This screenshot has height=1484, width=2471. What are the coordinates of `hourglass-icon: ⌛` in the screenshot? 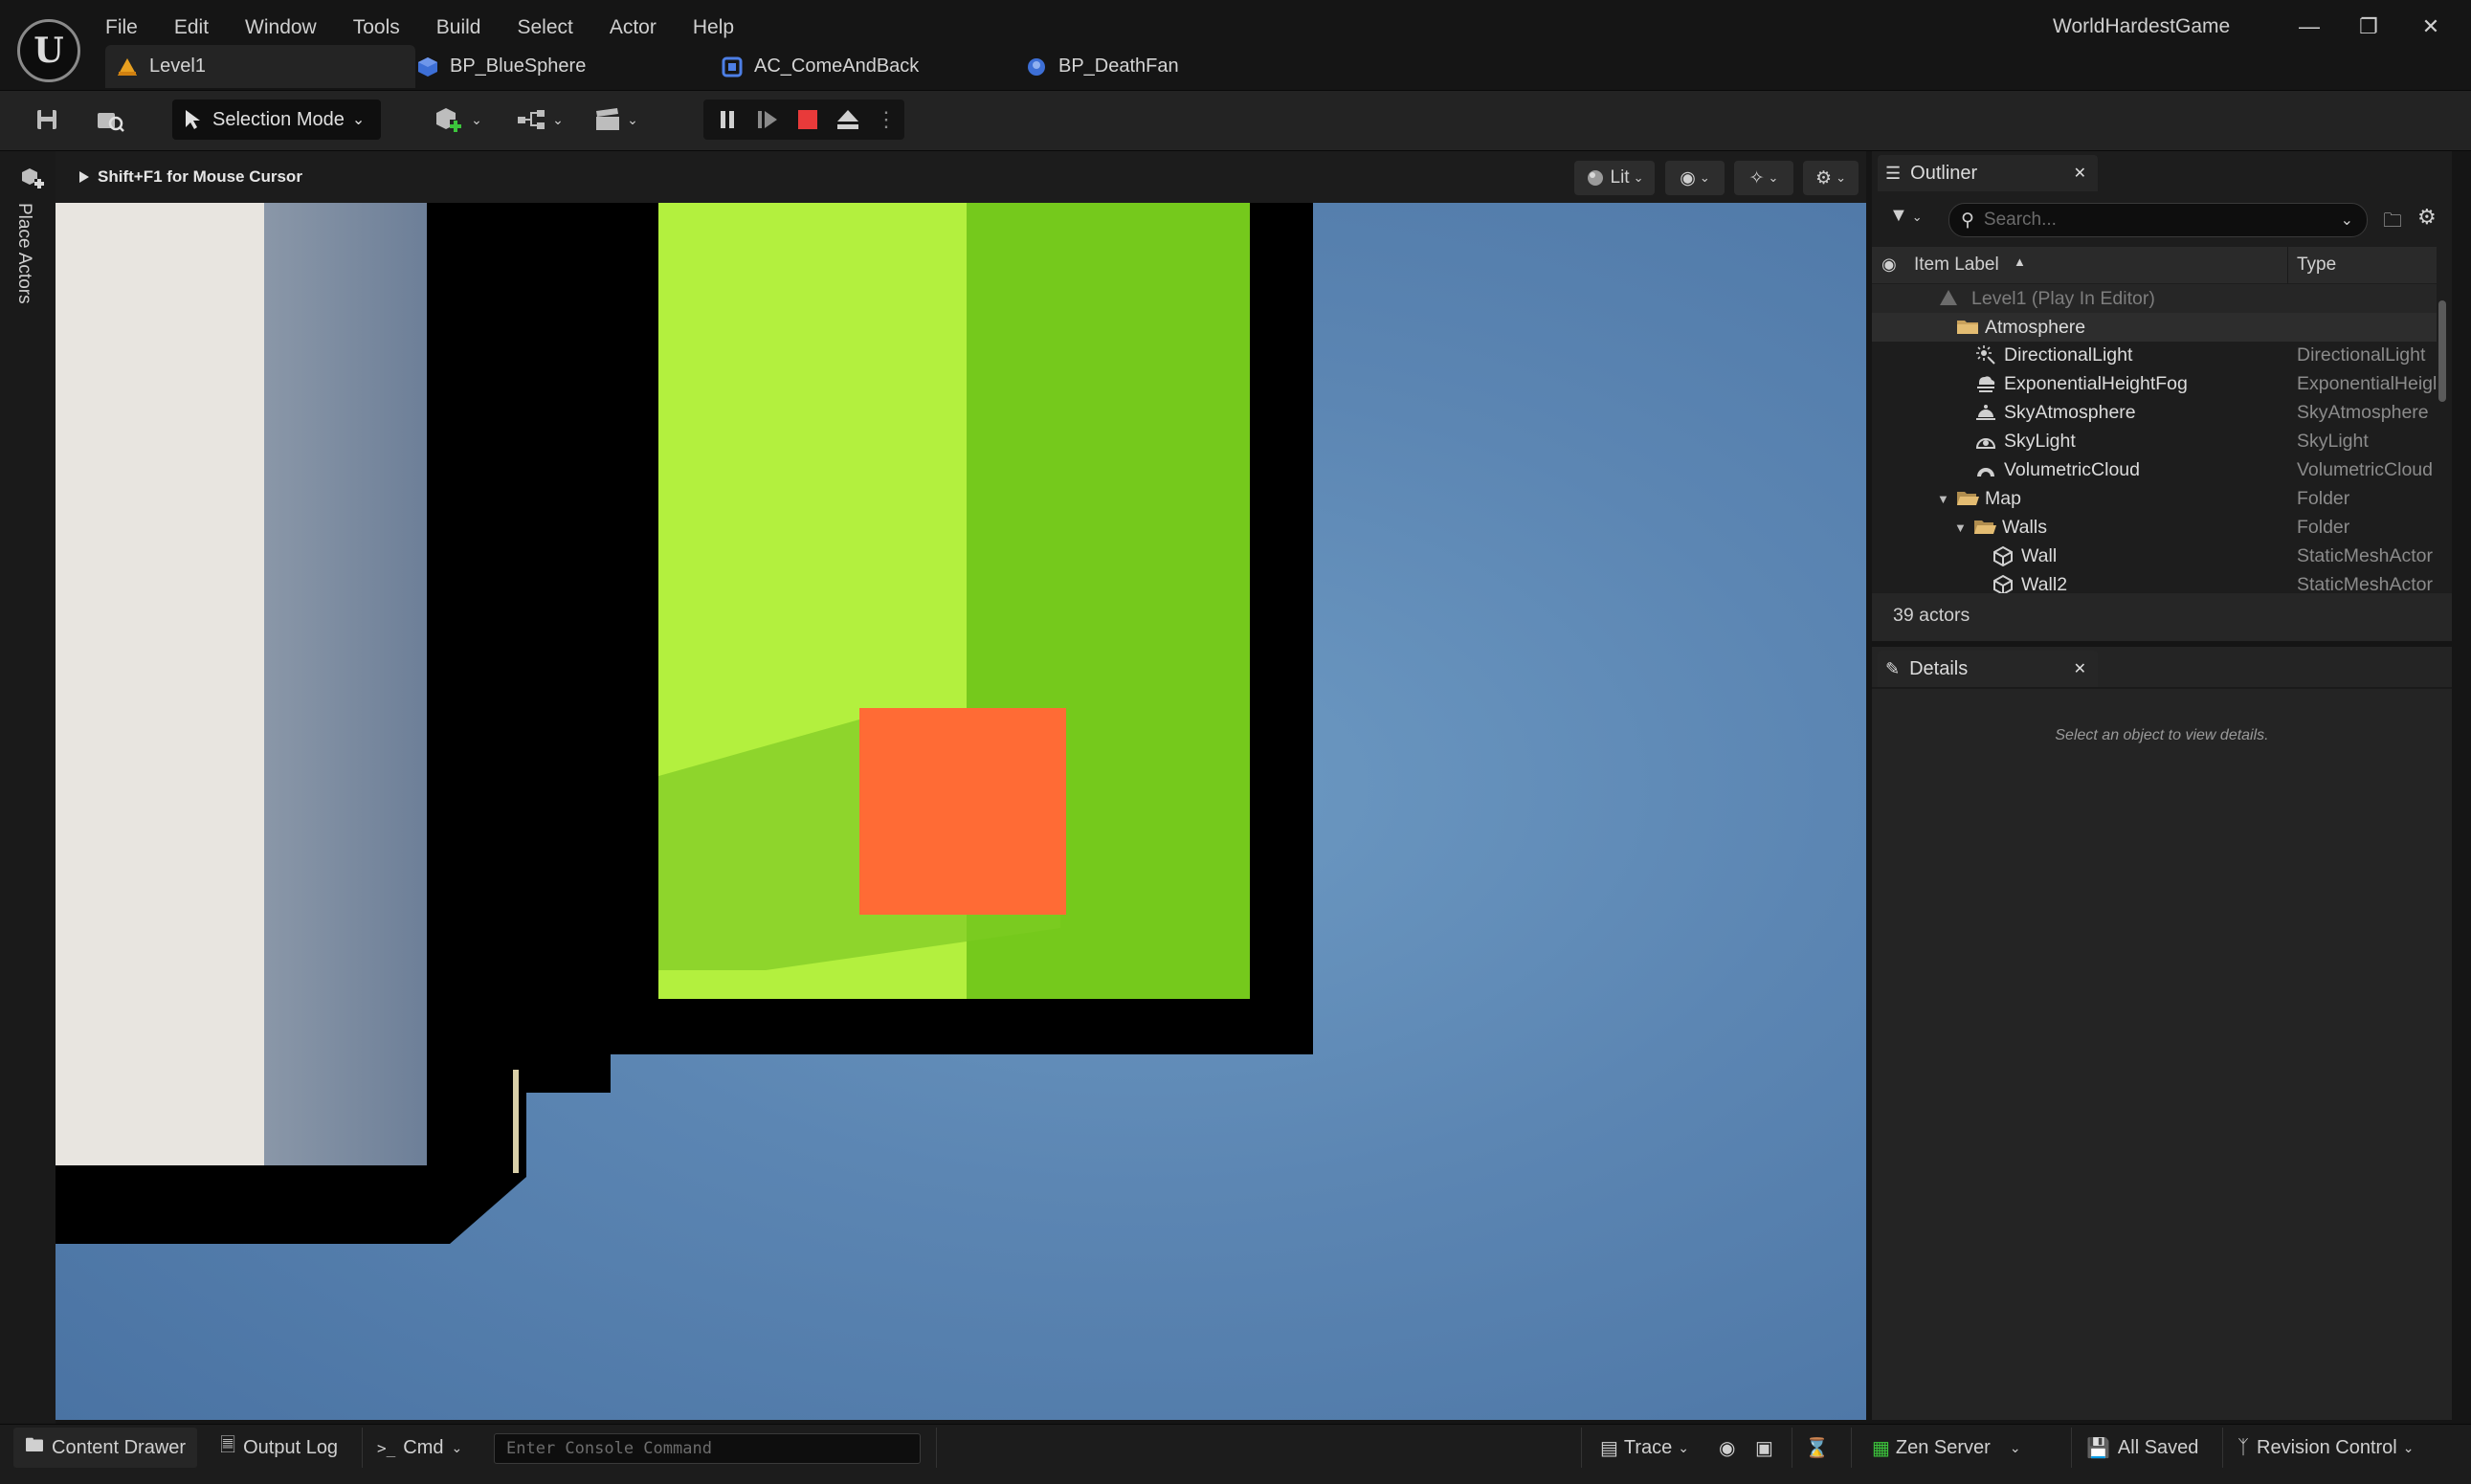 It's located at (1818, 1448).